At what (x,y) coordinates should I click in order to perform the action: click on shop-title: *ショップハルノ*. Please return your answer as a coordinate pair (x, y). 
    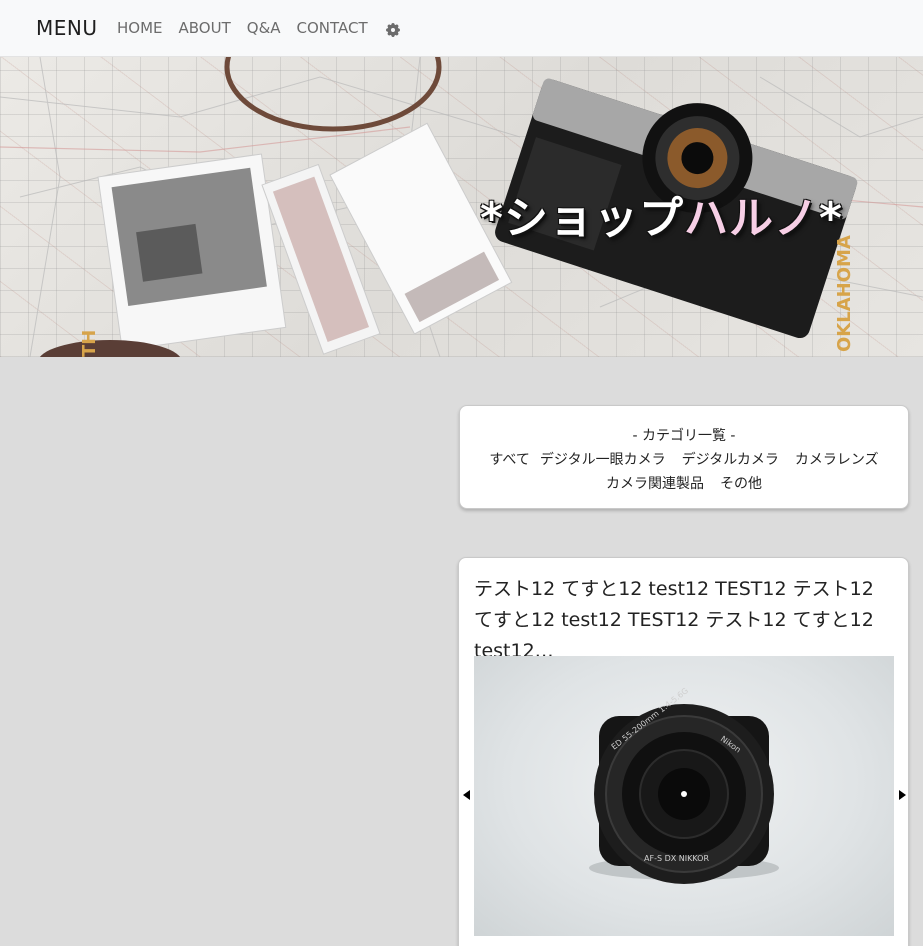
    Looking at the image, I should click on (661, 214).